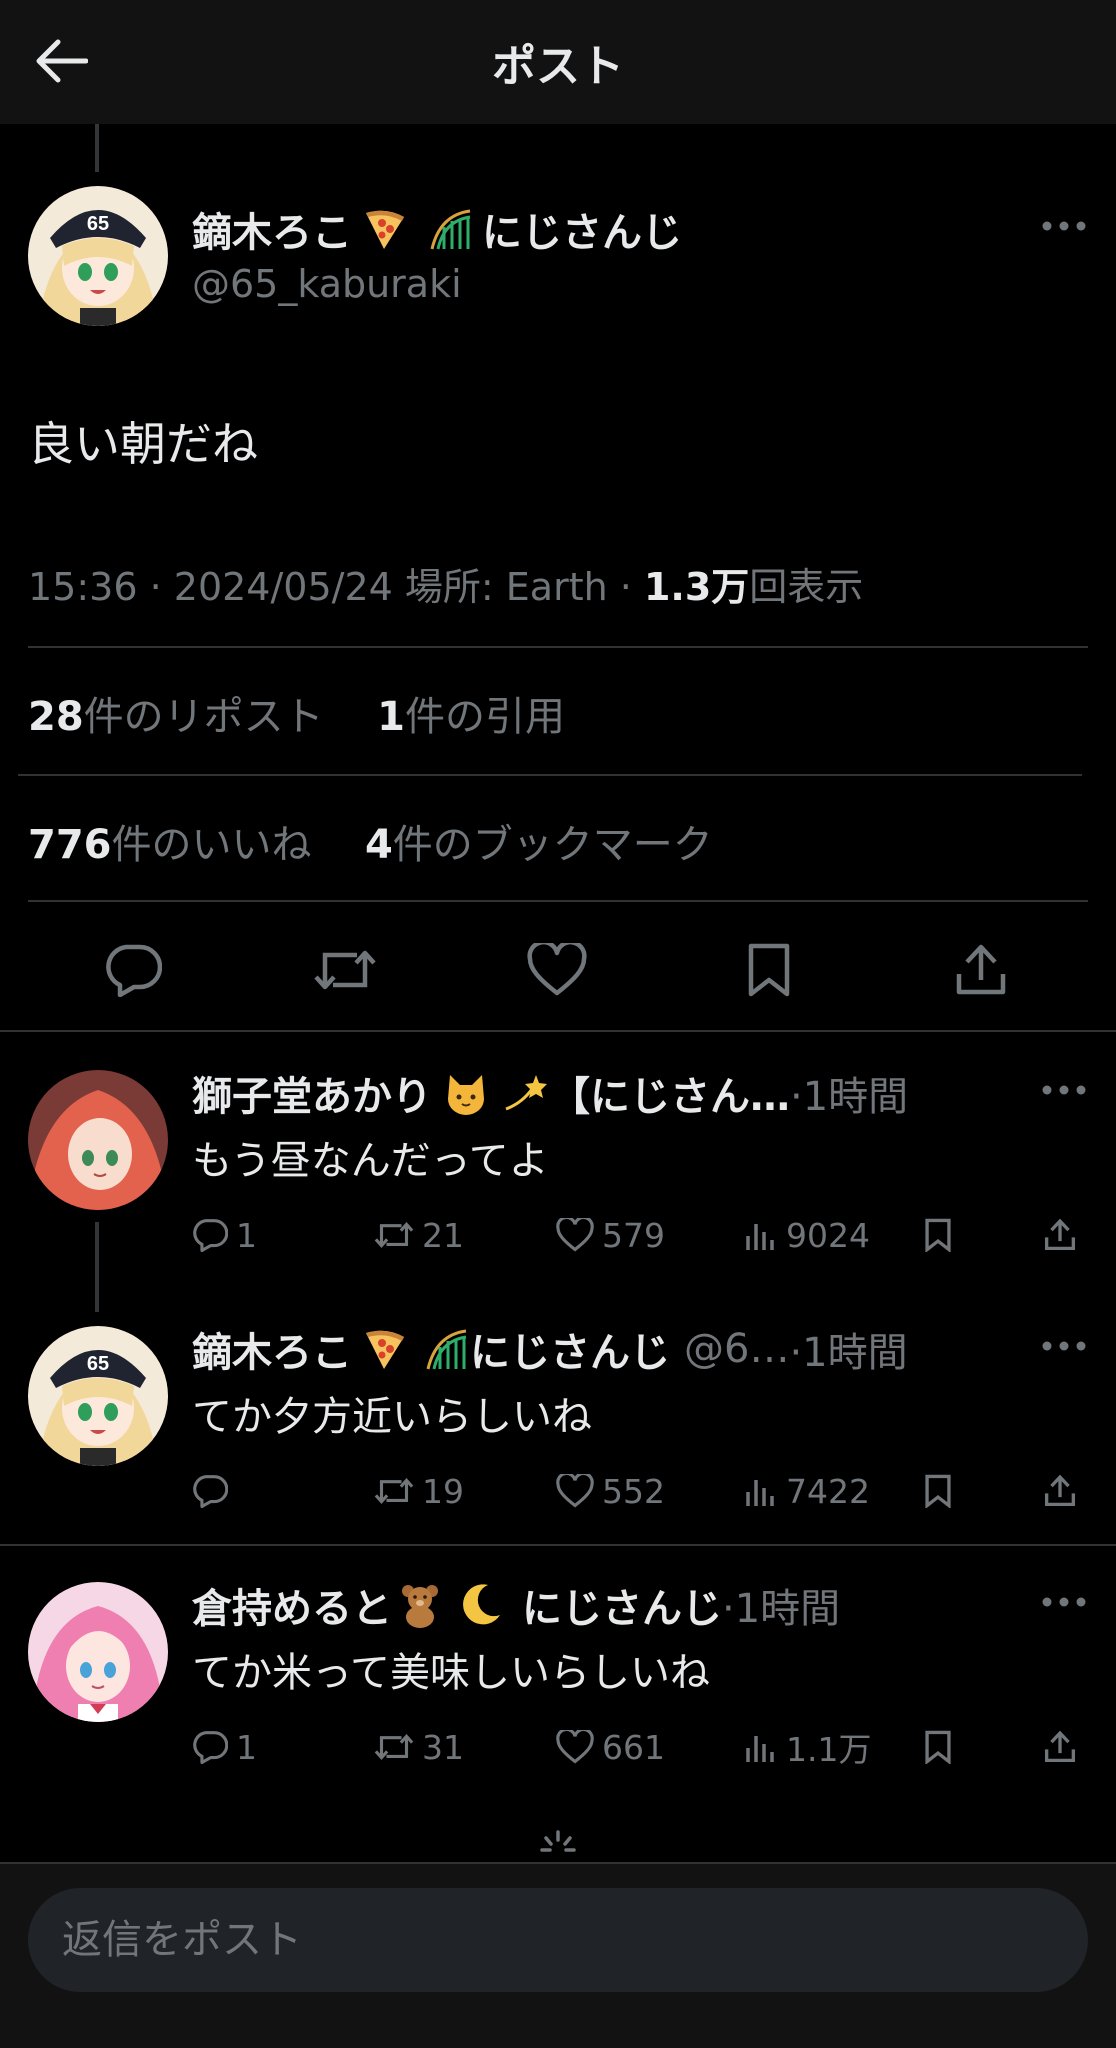 This screenshot has width=1116, height=2048. What do you see at coordinates (806, 587) in the screenshot?
I see `views-label: 回表示` at bounding box center [806, 587].